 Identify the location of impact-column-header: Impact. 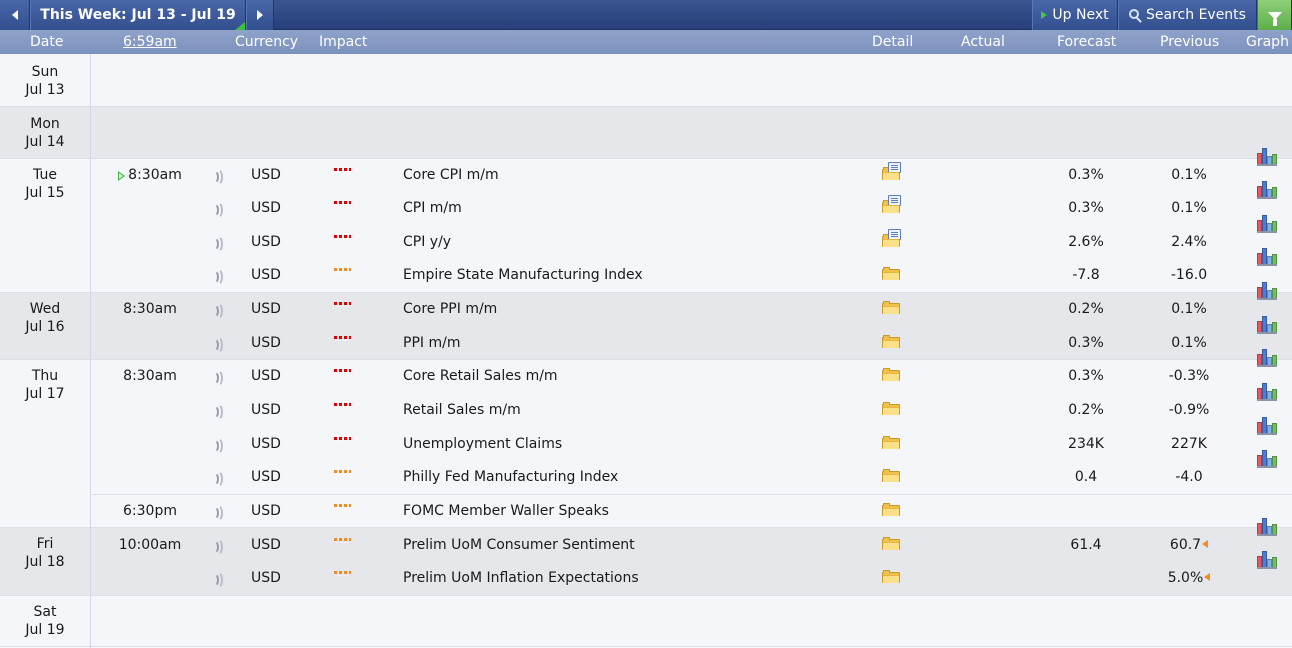
(343, 42).